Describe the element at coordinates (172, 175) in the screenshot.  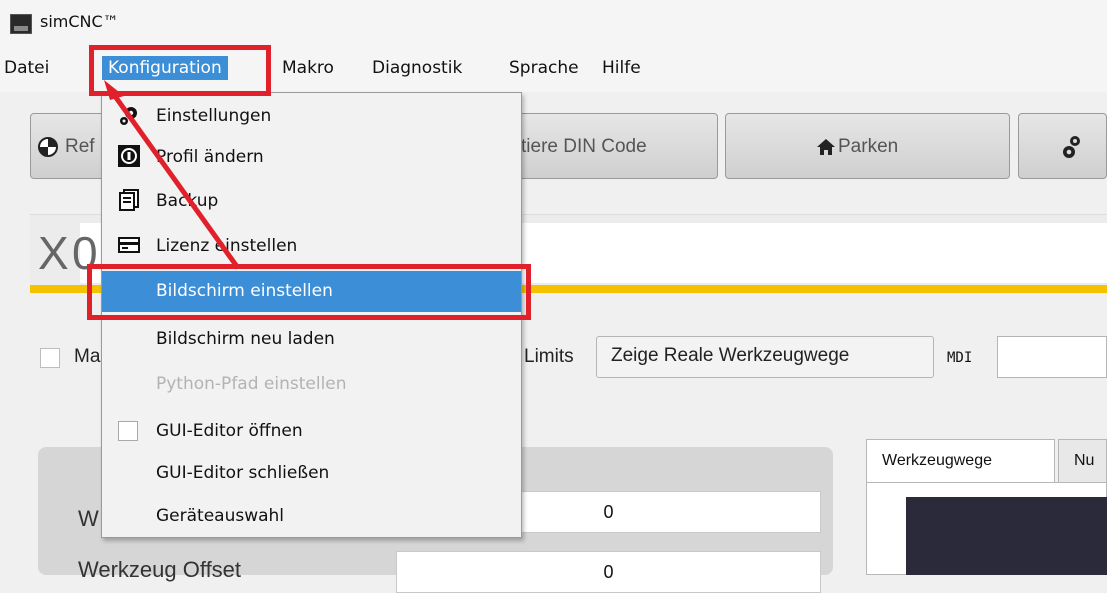
I see `annotation-arrow-icon` at that location.